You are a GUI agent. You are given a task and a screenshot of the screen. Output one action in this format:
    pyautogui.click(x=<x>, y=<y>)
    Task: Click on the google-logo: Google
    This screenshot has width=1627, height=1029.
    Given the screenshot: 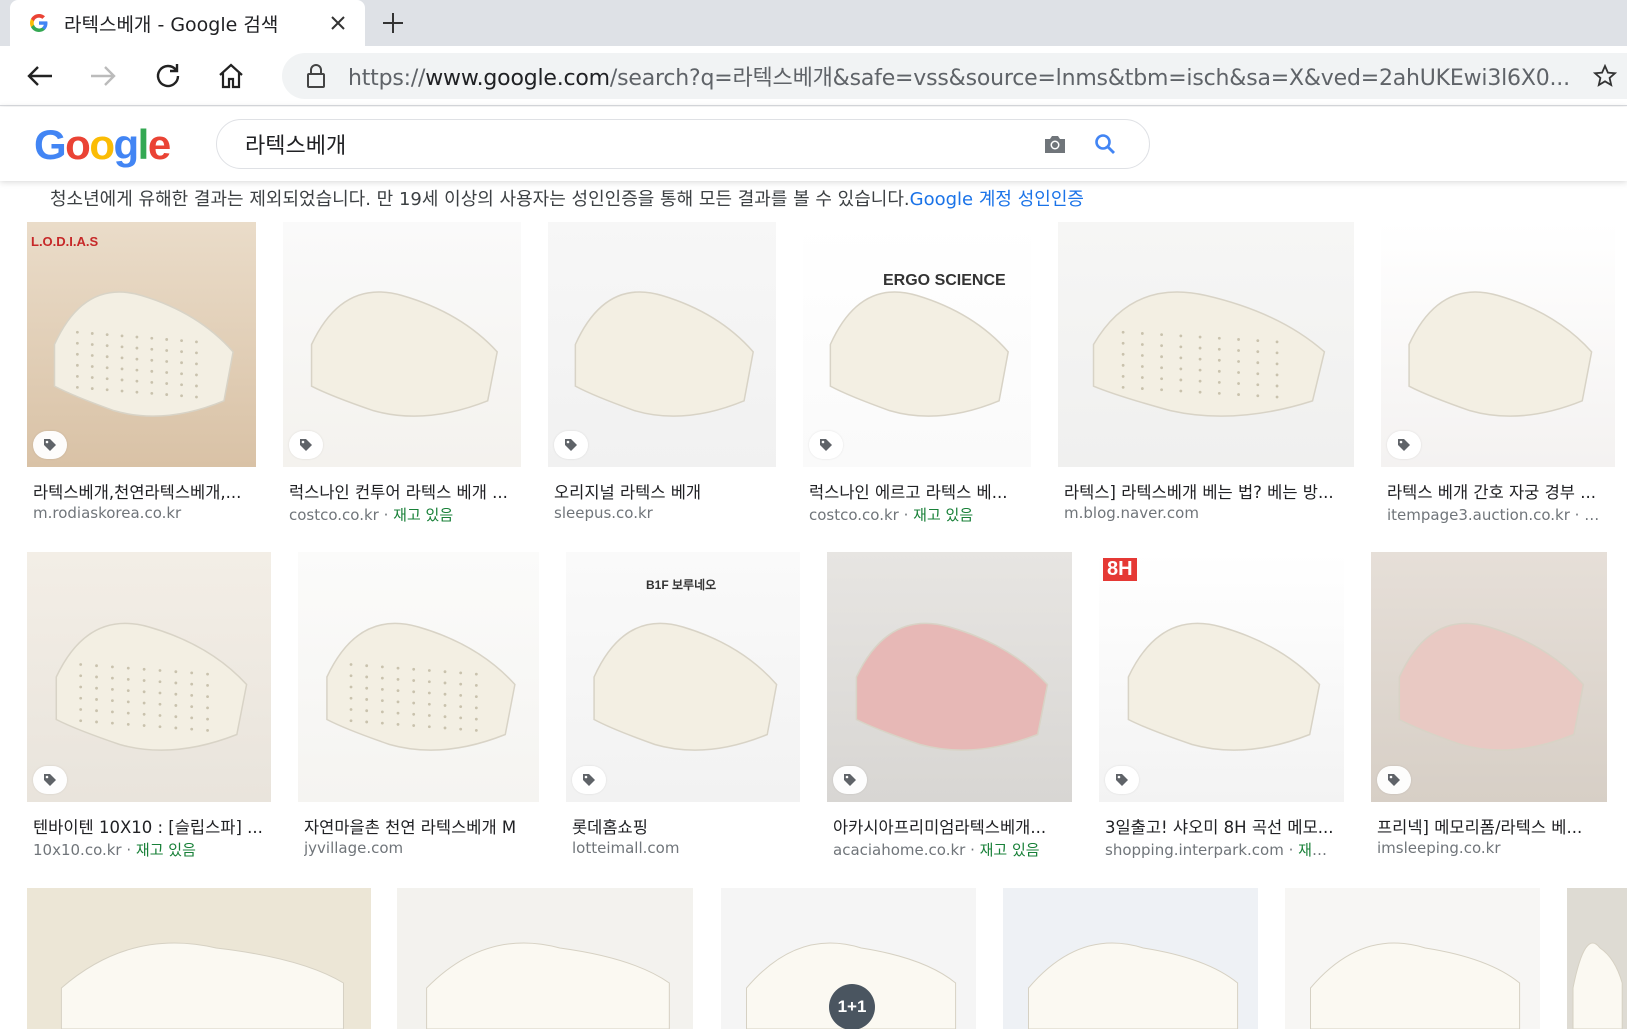 What is the action you would take?
    pyautogui.click(x=102, y=145)
    